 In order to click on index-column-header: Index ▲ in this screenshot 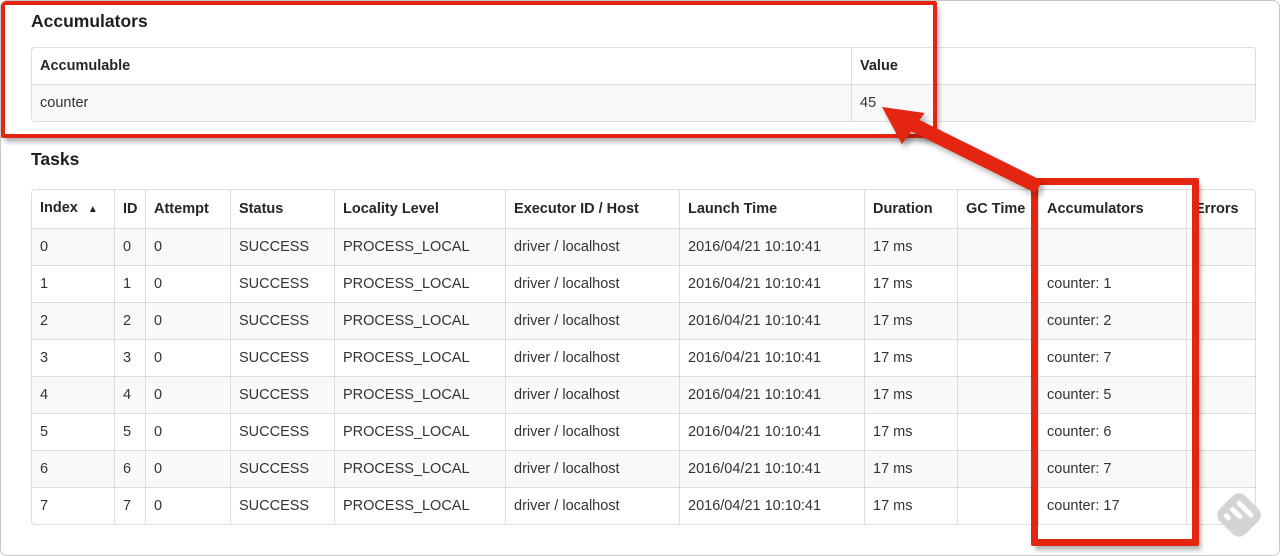, I will do `click(73, 209)`.